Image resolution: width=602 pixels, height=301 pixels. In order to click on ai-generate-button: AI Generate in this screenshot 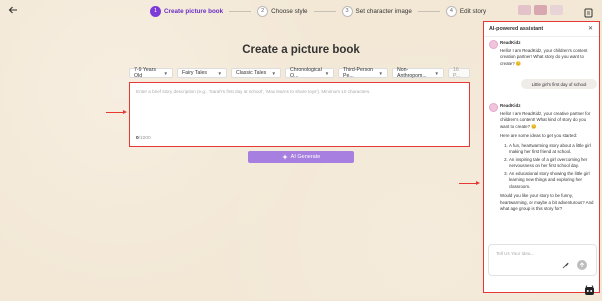, I will do `click(301, 157)`.